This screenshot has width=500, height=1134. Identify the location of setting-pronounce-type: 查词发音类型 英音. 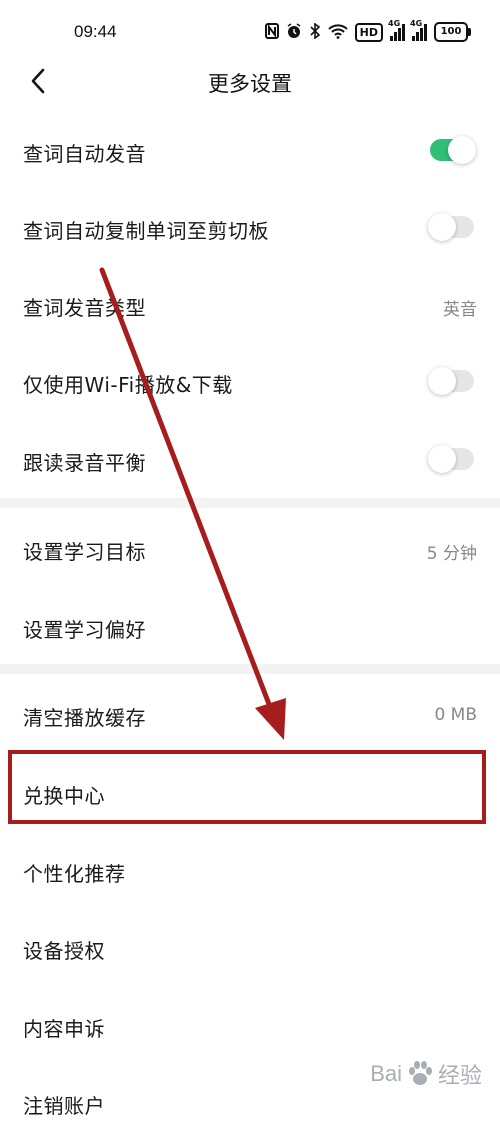
(250, 306).